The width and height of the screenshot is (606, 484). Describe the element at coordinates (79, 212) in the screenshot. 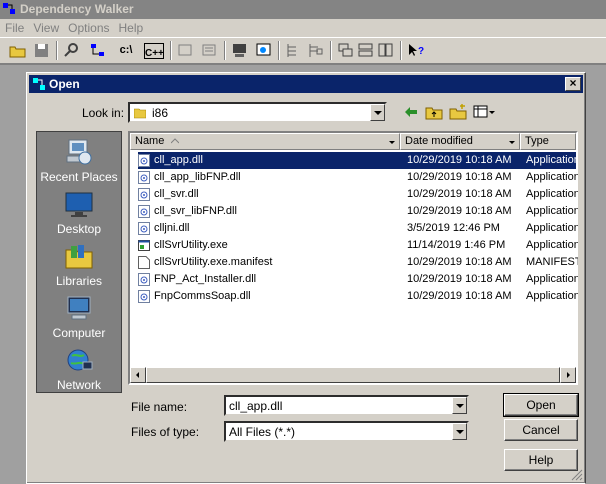

I see `place-desktop: Desktop` at that location.